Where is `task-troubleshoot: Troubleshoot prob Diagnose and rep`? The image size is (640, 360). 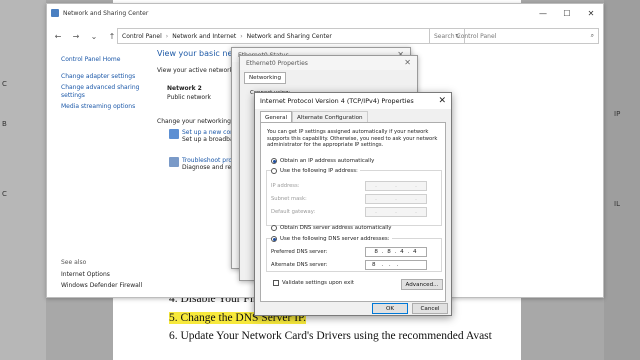 task-troubleshoot: Troubleshoot prob Diagnose and rep is located at coordinates (202, 164).